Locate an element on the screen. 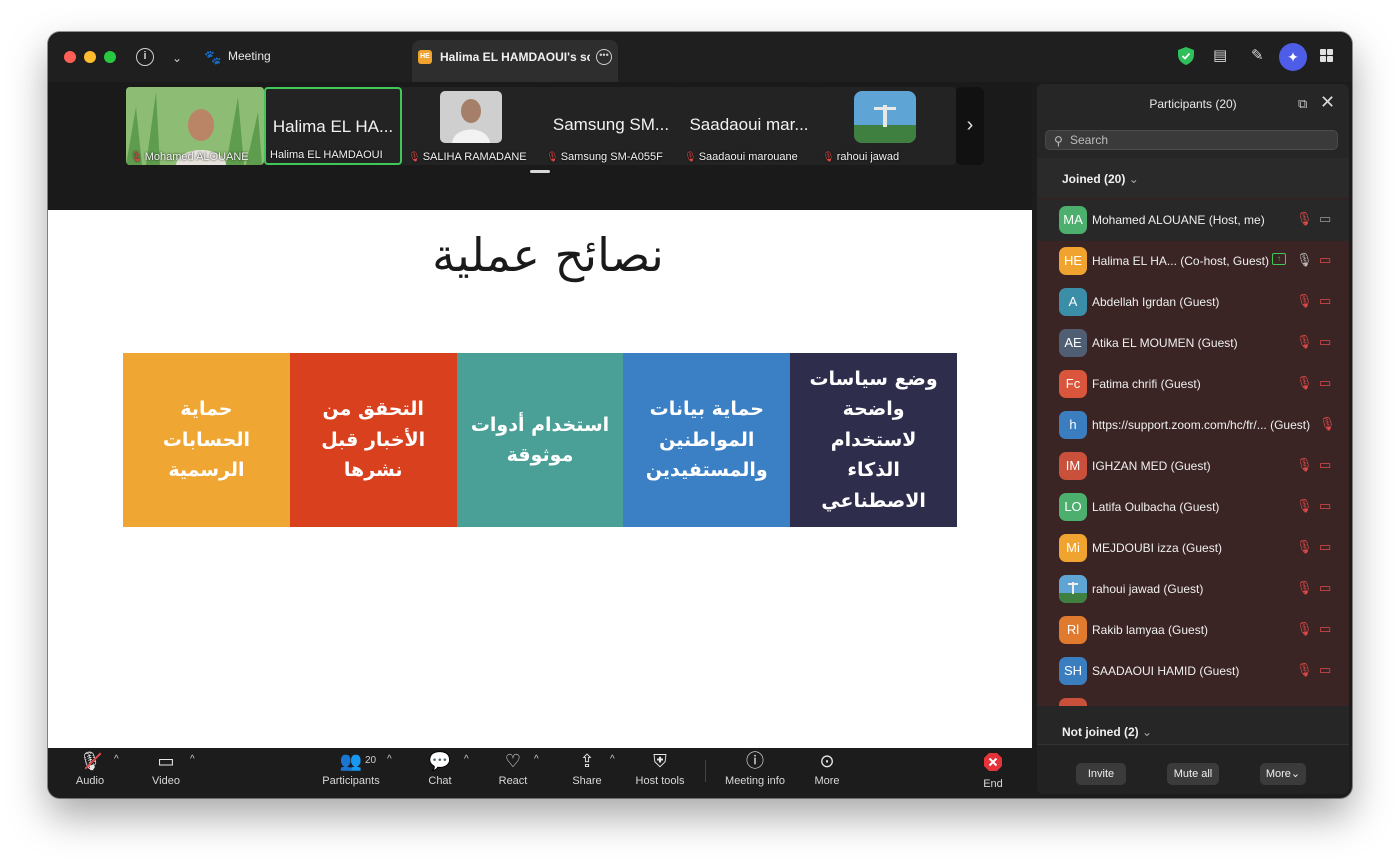 Image resolution: width=1400 pixels, height=861 pixels. close-icon: ✕ is located at coordinates (1327, 102).